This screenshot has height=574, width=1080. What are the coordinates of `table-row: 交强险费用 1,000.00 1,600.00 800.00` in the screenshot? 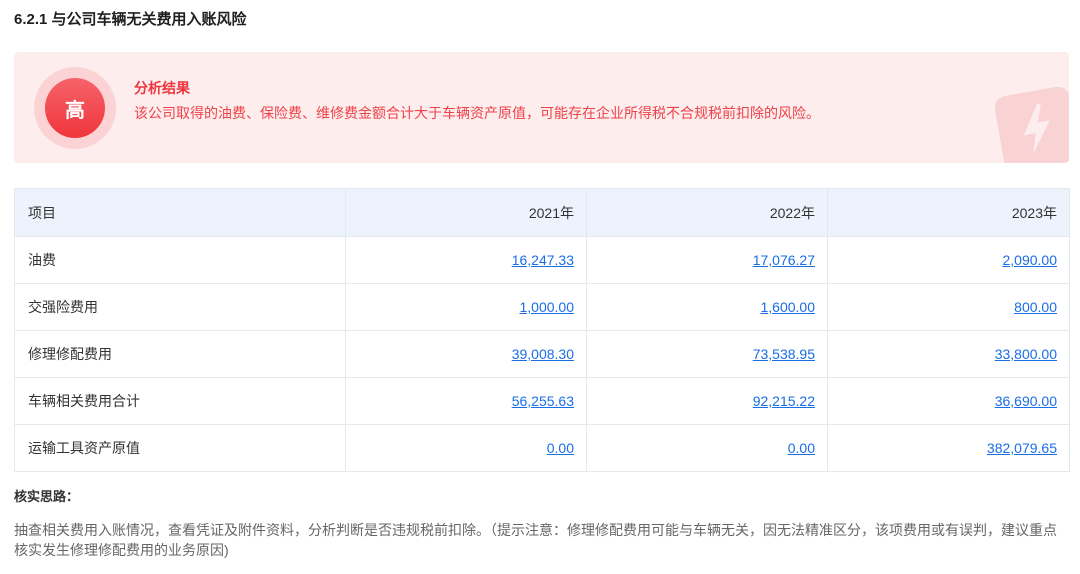 It's located at (542, 307).